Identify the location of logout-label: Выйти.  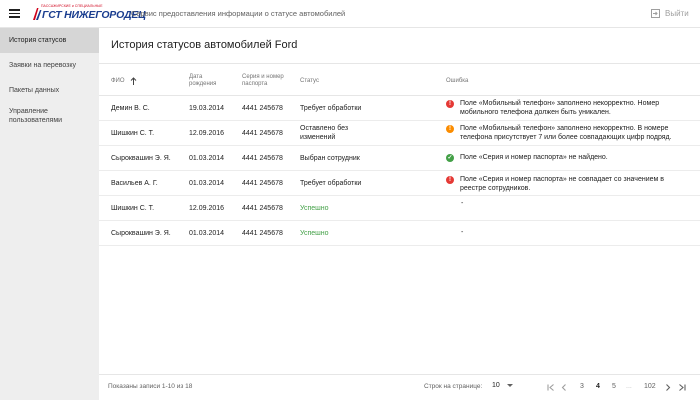
(677, 13).